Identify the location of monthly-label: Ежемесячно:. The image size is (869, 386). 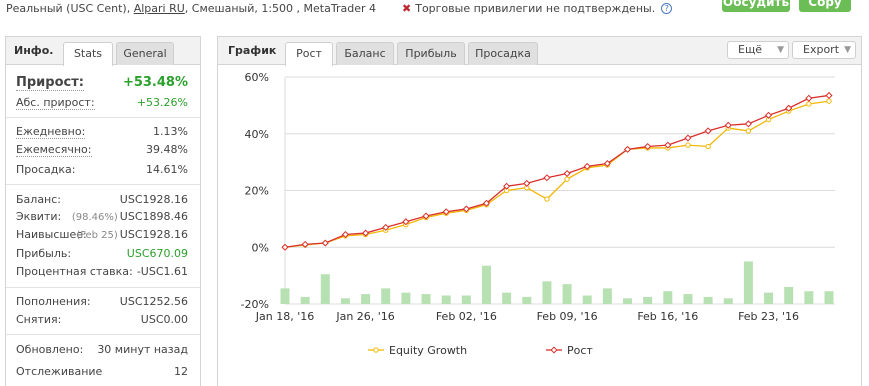
(54, 150).